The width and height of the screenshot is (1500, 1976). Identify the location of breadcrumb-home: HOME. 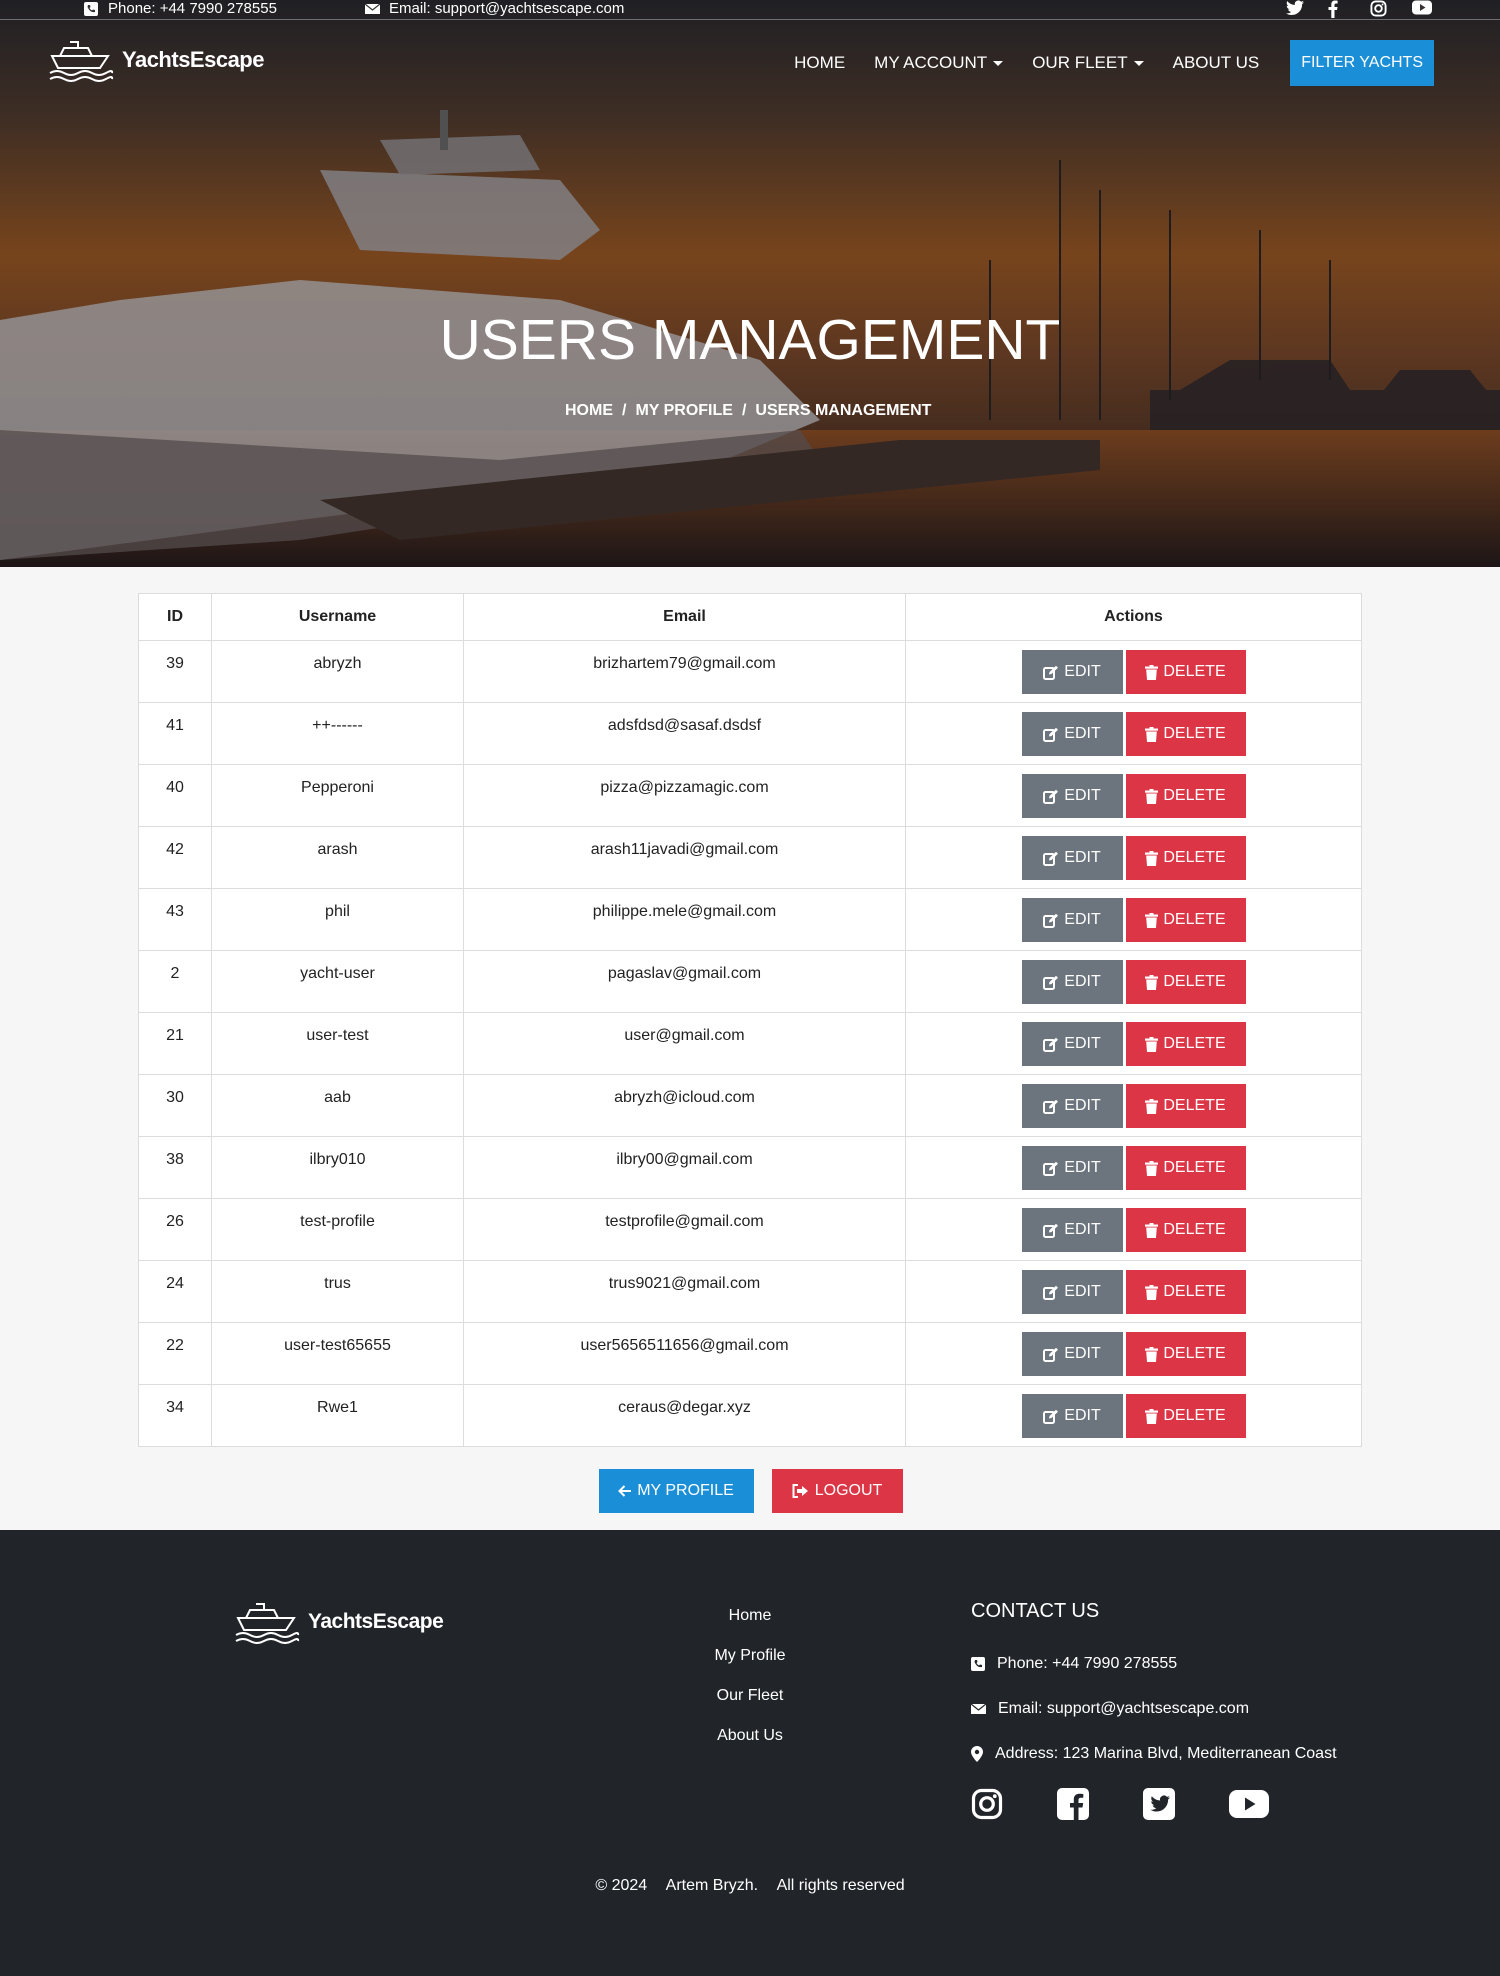
(589, 411).